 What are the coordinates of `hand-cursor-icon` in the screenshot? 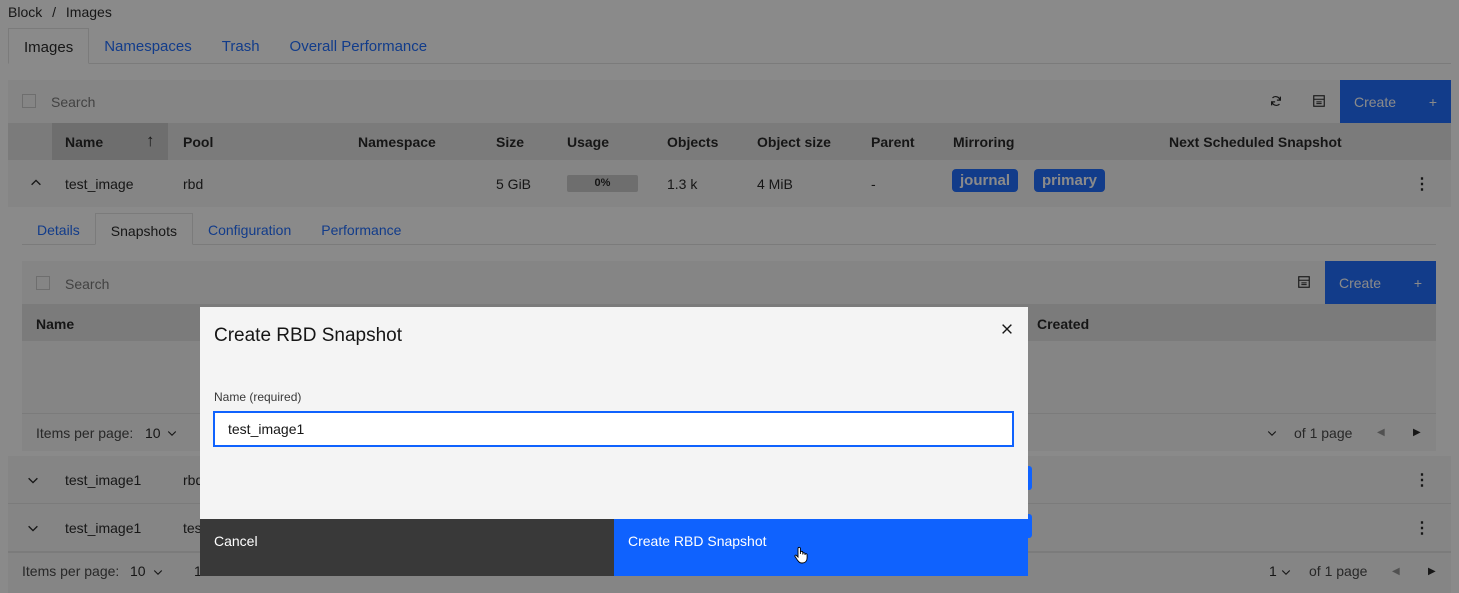 It's located at (801, 556).